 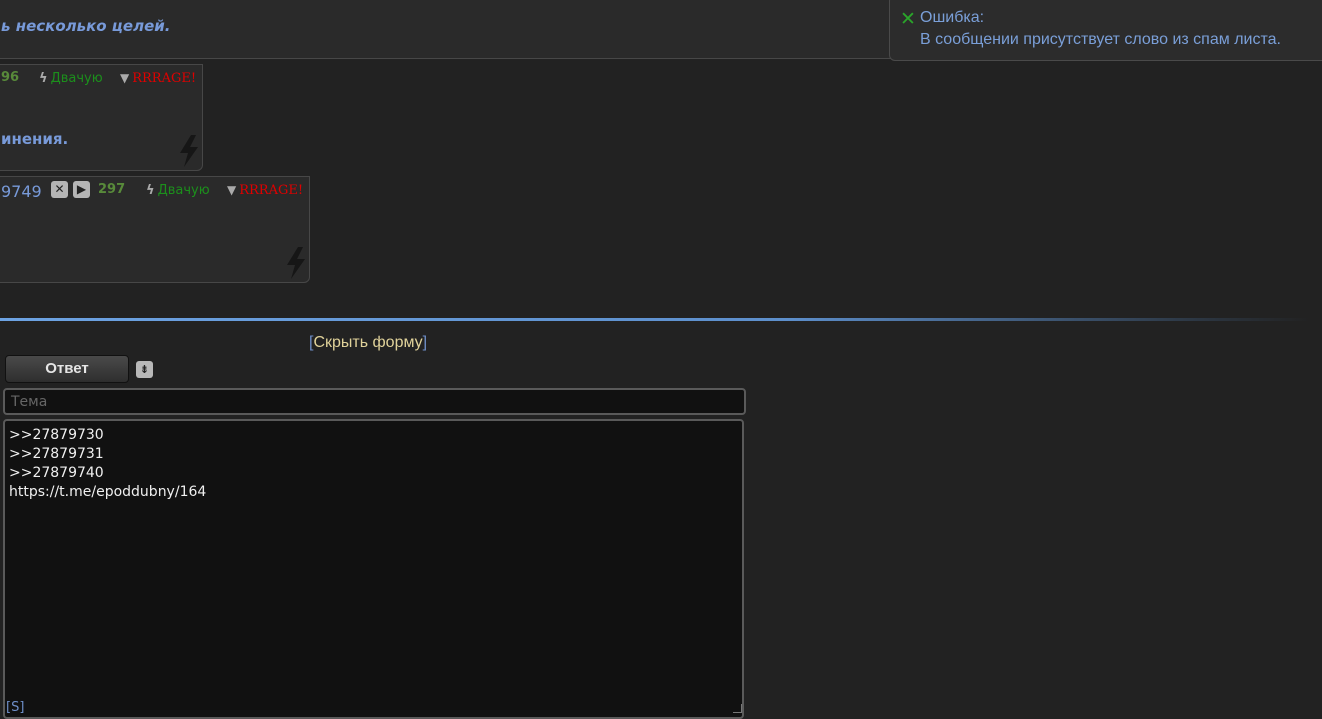 I want to click on hide-form-link: [Скрыть форму], so click(x=368, y=343).